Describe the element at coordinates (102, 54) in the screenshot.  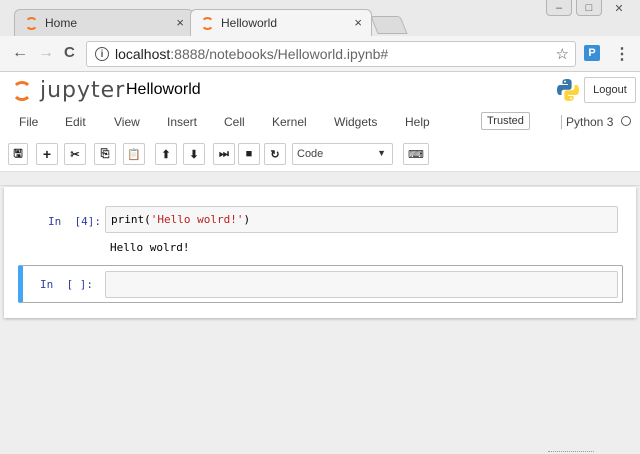
I see `info-icon: i` at that location.